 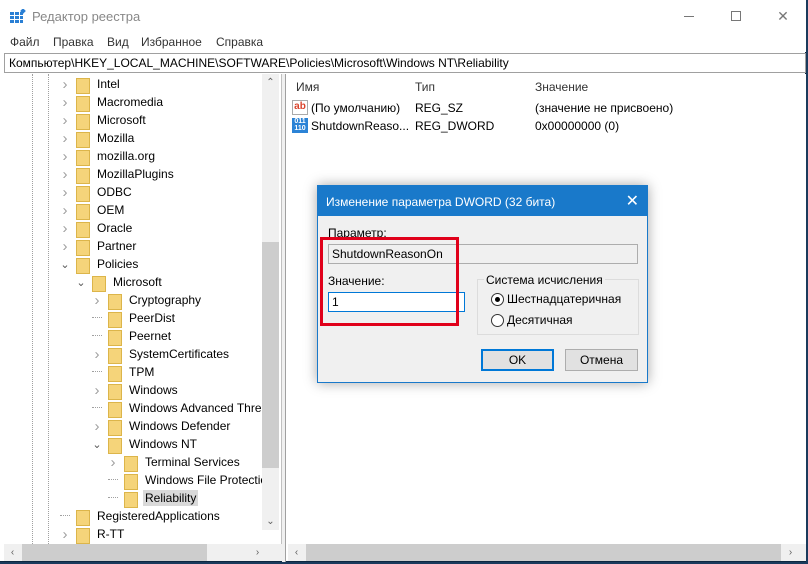 I want to click on minimize-button, so click(x=689, y=16).